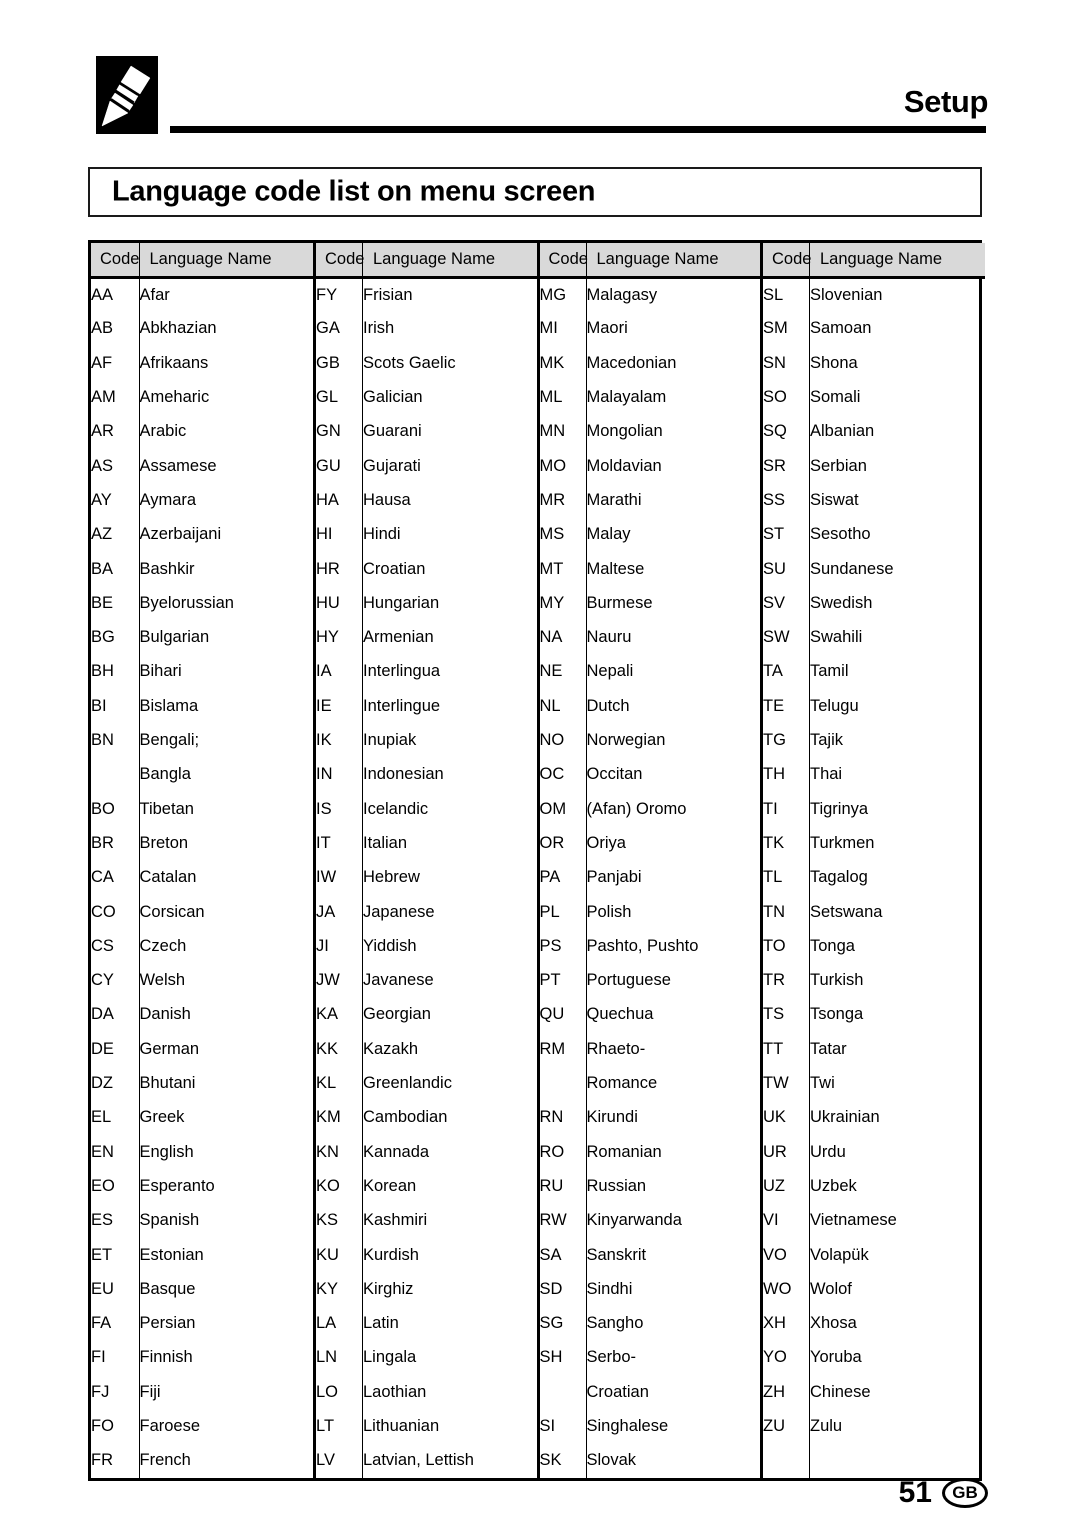  I want to click on language-name-cell: Russian, so click(674, 1186).